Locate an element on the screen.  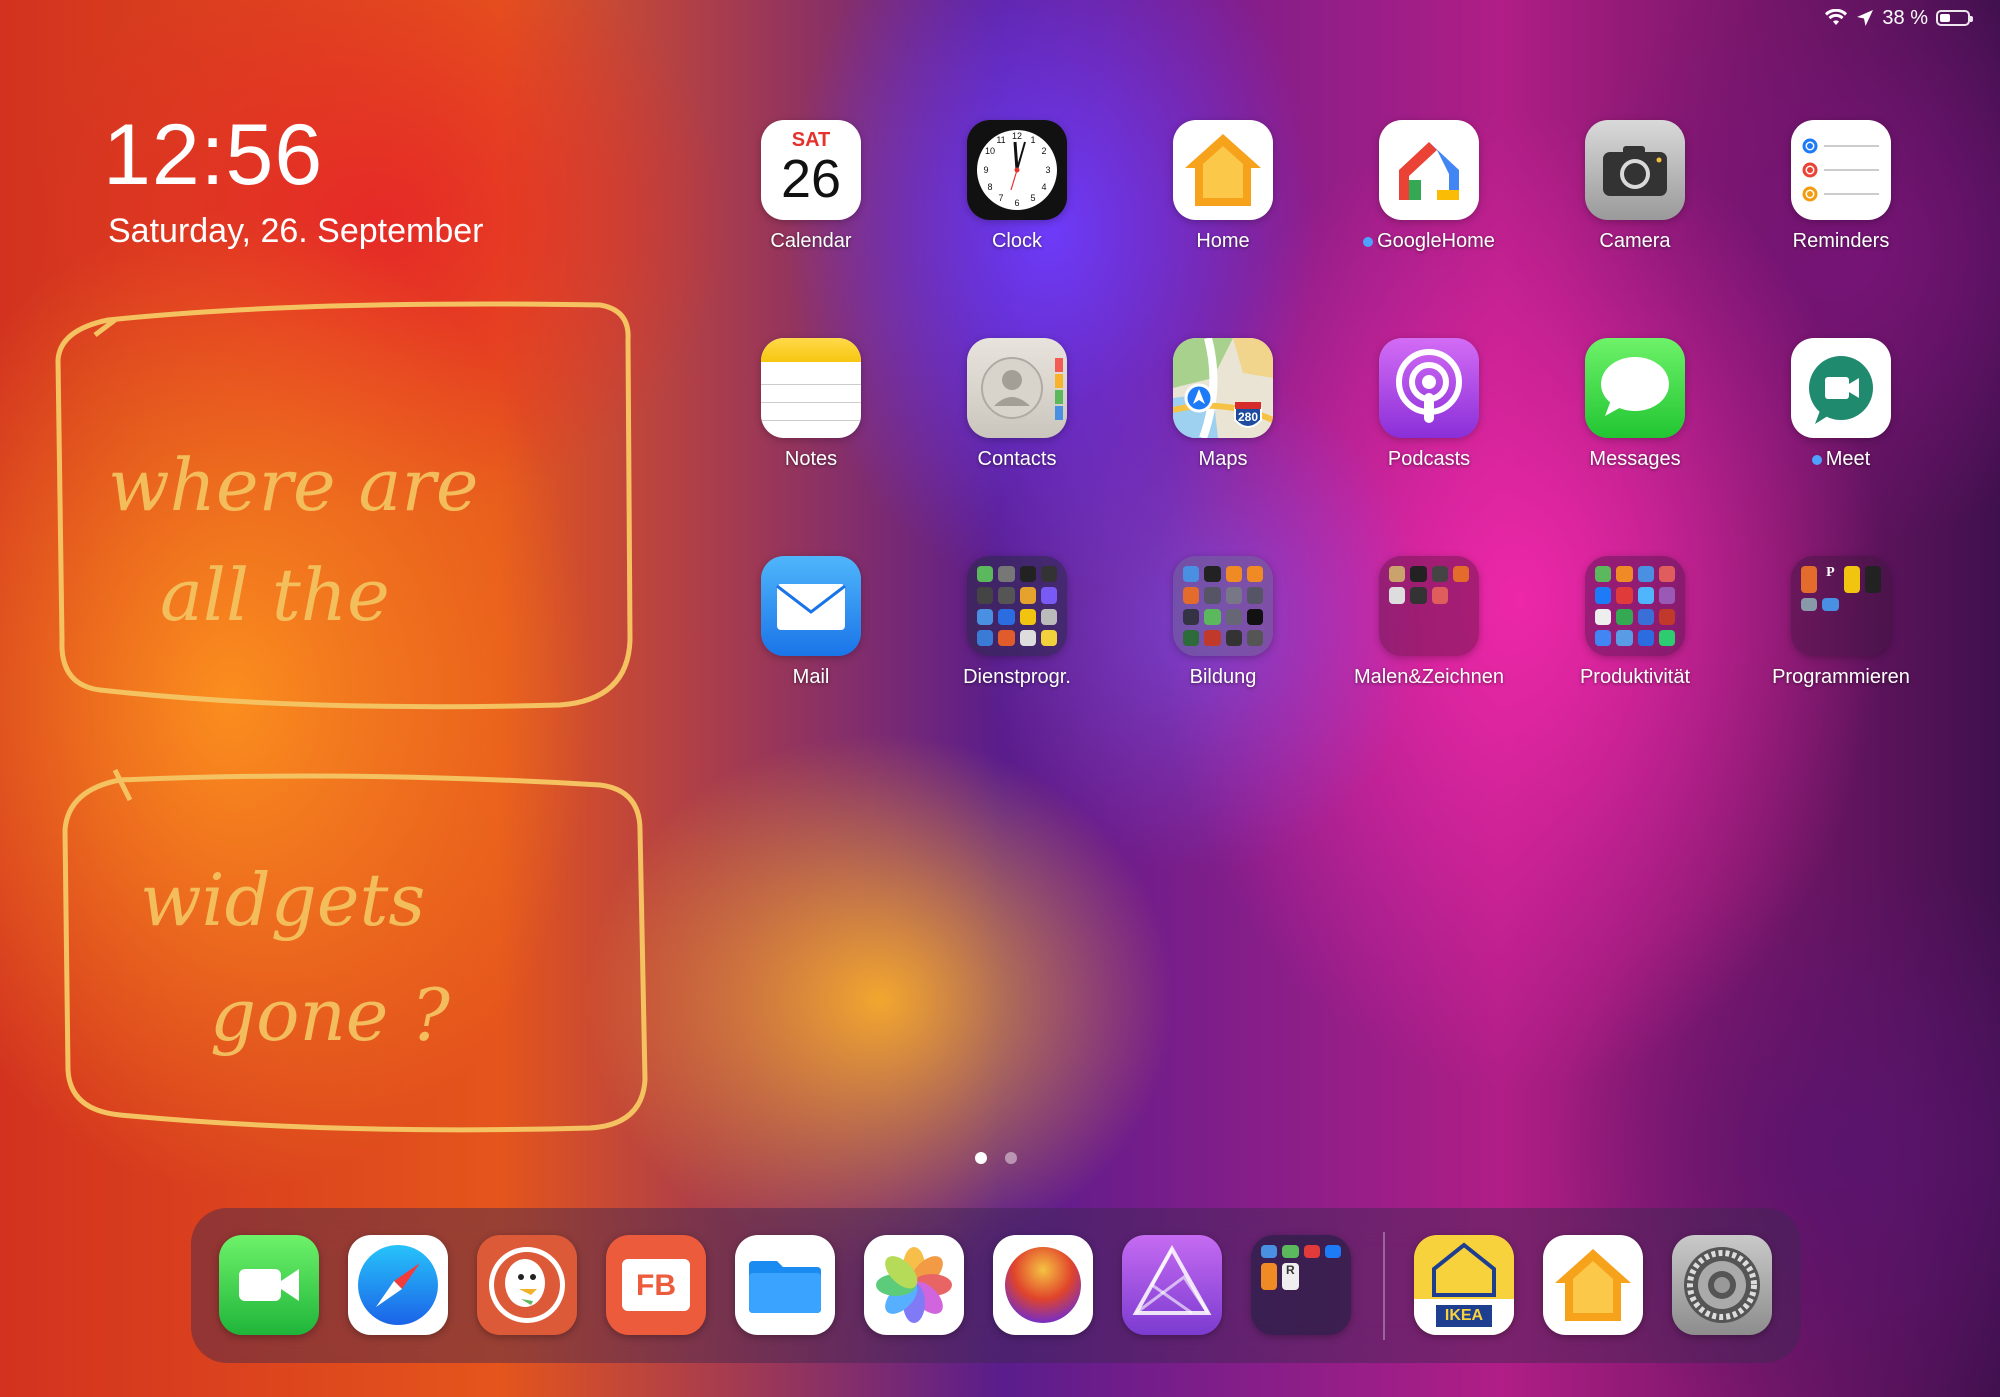
maps-icon: 280 is located at coordinates (1223, 388).